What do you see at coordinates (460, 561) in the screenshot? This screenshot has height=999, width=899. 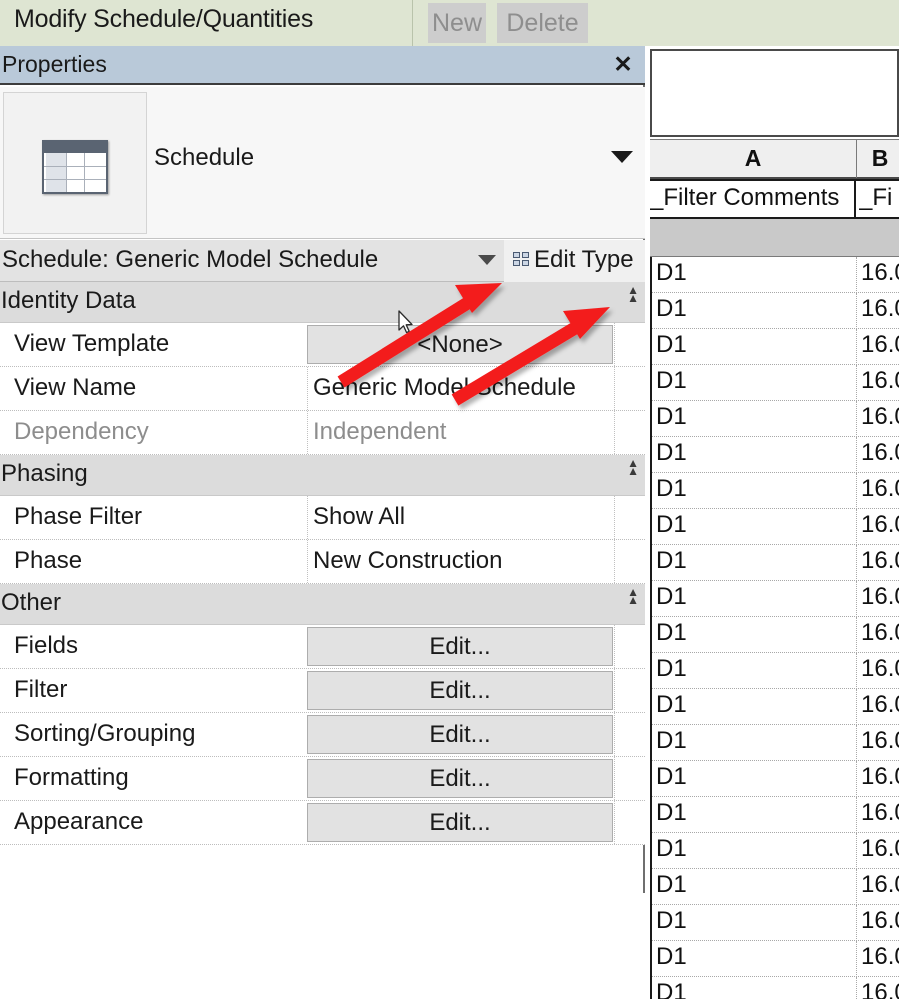 I see `property-value-cell: New Construction` at bounding box center [460, 561].